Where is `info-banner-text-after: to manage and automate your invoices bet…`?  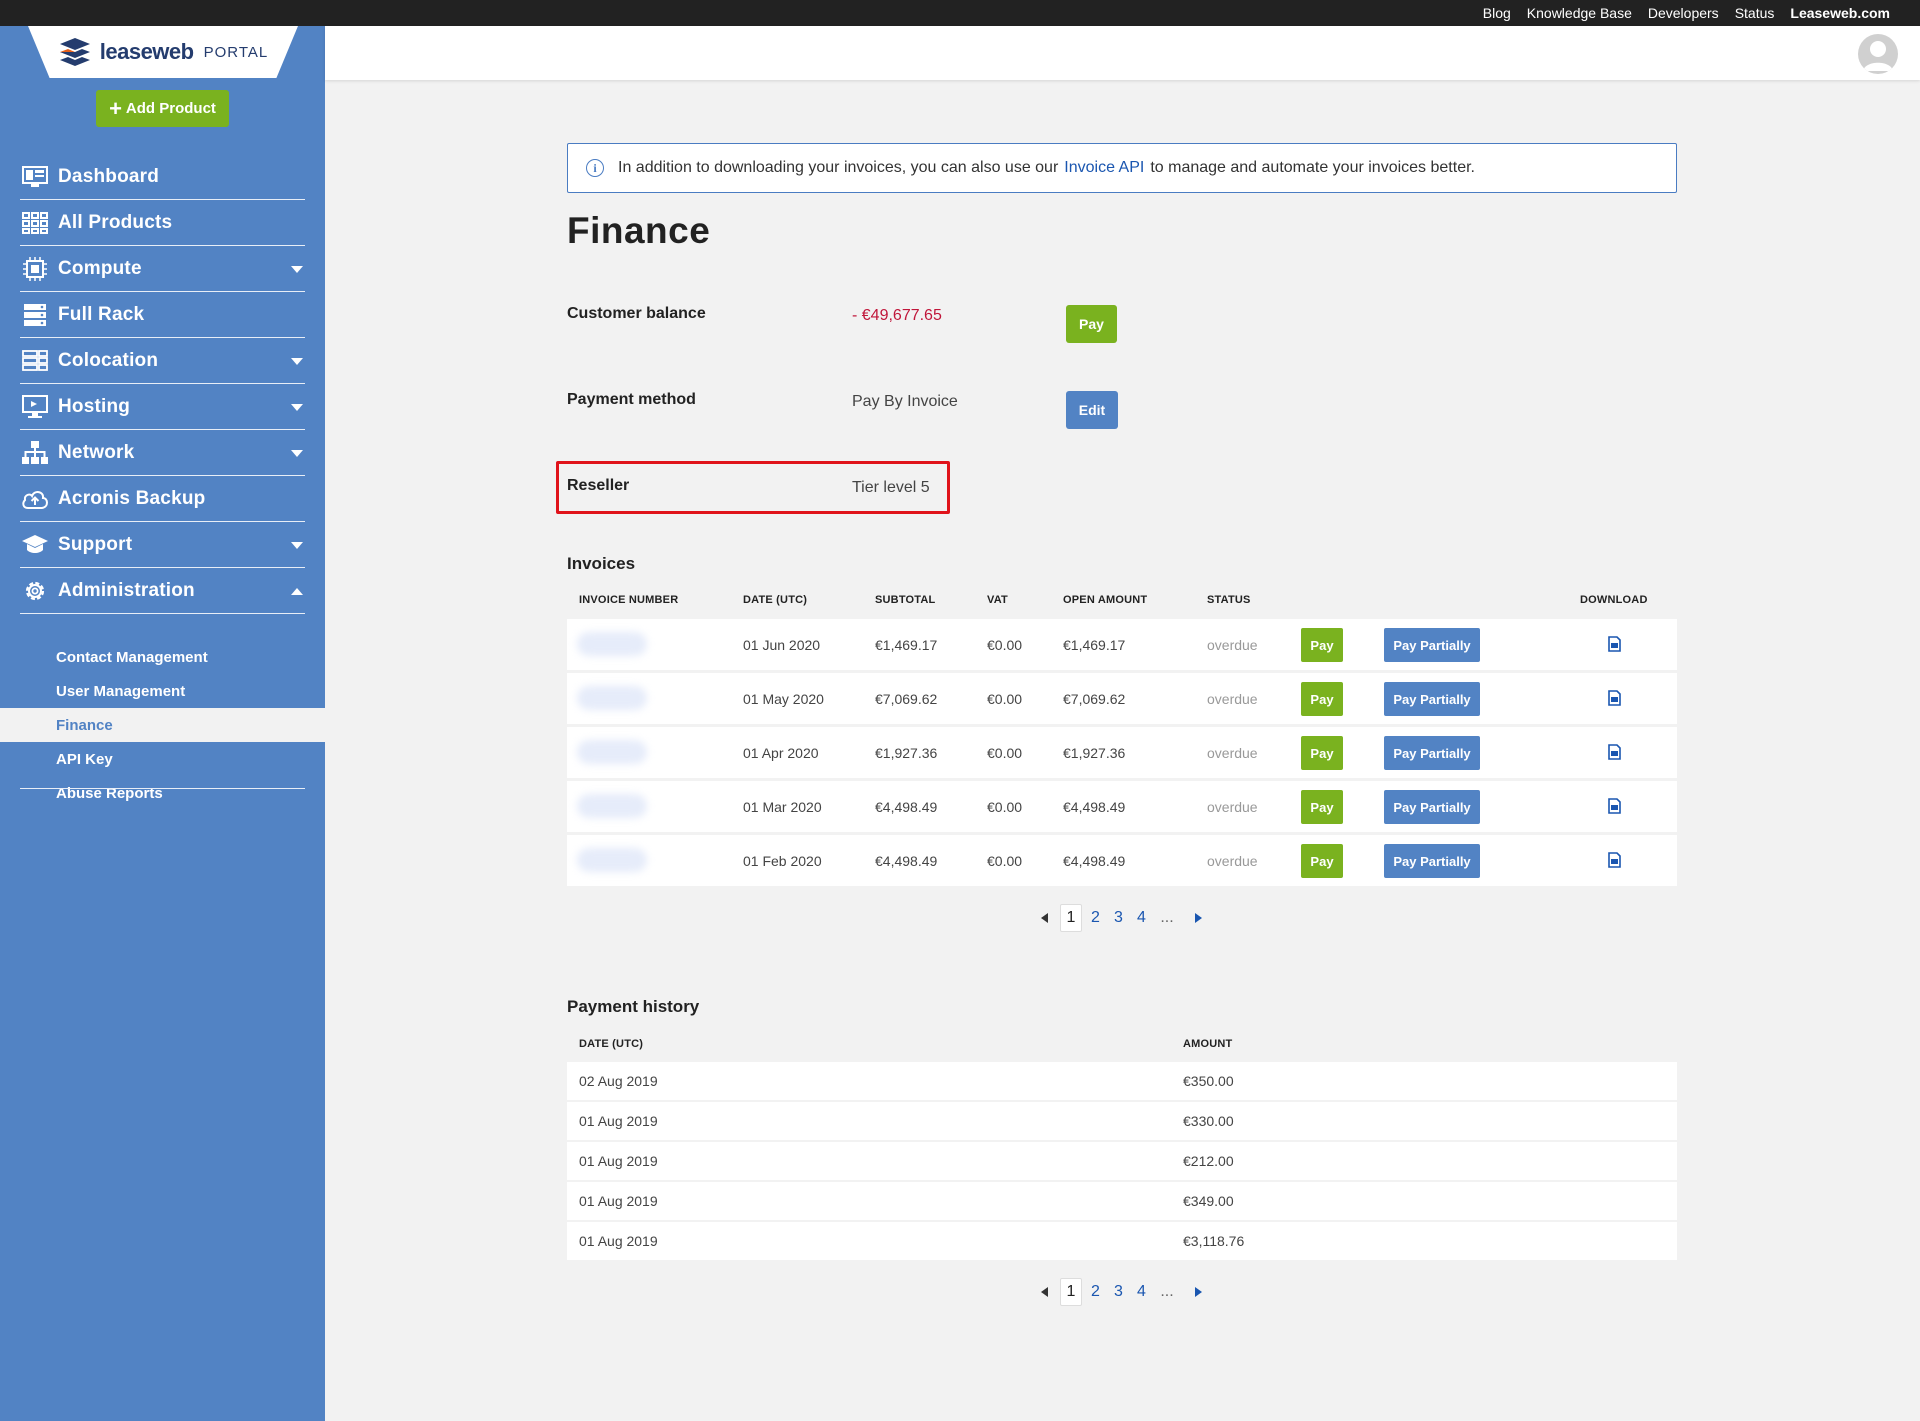
info-banner-text-after: to manage and automate your invoices bet… is located at coordinates (1312, 167).